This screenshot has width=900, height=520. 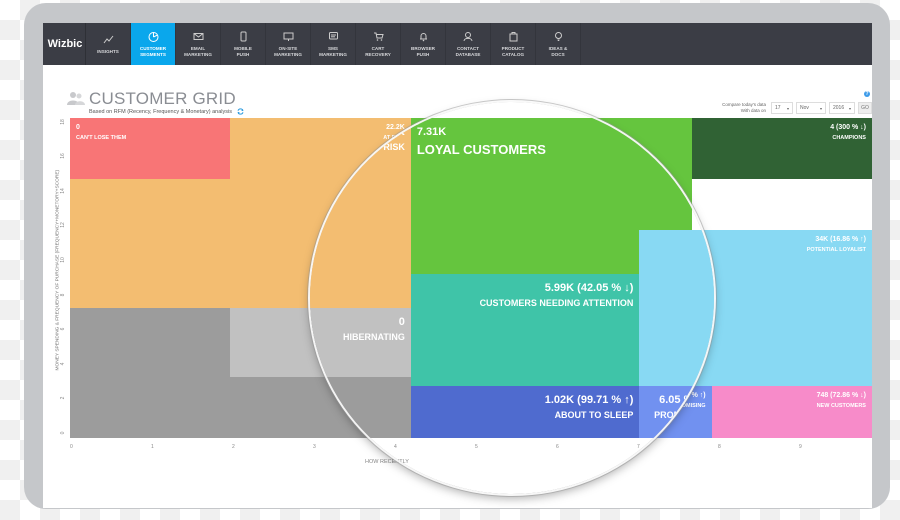 What do you see at coordinates (800, 447) in the screenshot?
I see `x-tick-label: 9` at bounding box center [800, 447].